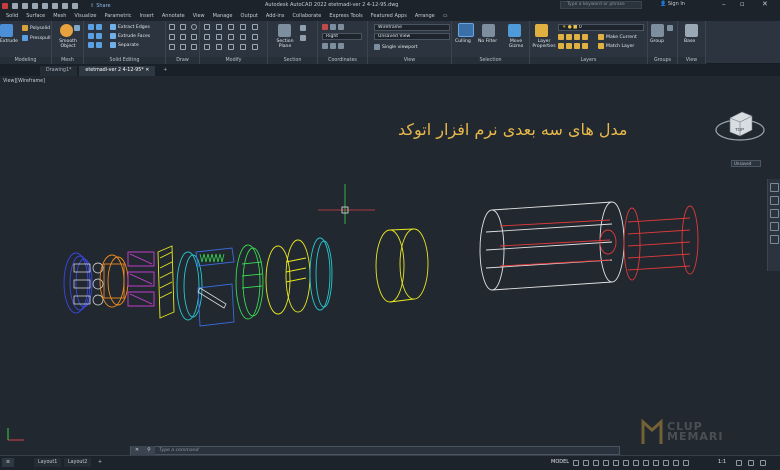  I want to click on grid-icon, so click(576, 463).